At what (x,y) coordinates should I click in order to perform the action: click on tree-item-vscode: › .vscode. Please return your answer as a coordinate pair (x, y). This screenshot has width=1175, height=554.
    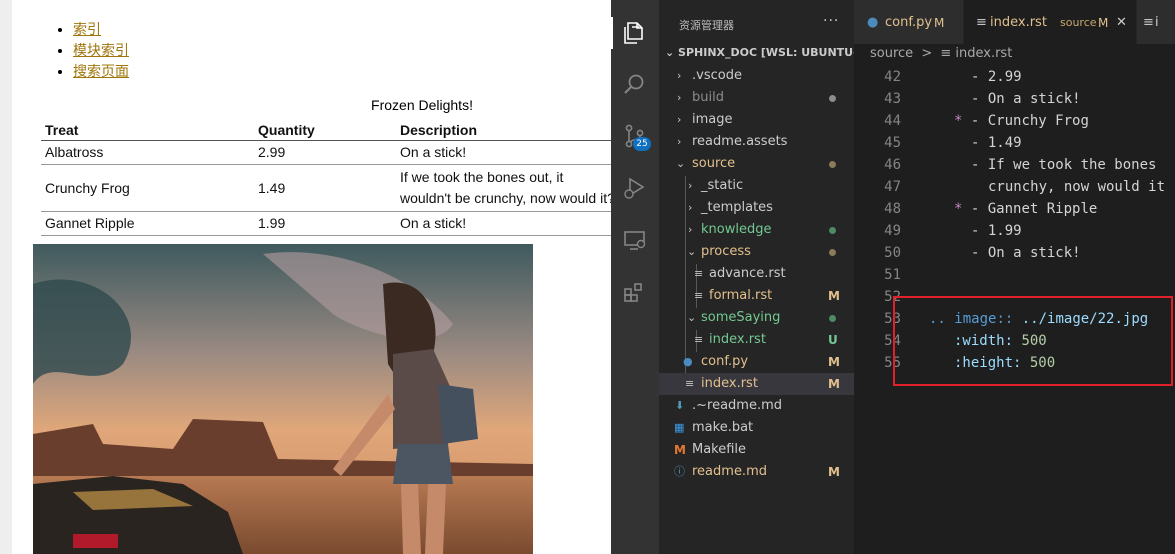
    Looking at the image, I should click on (756, 76).